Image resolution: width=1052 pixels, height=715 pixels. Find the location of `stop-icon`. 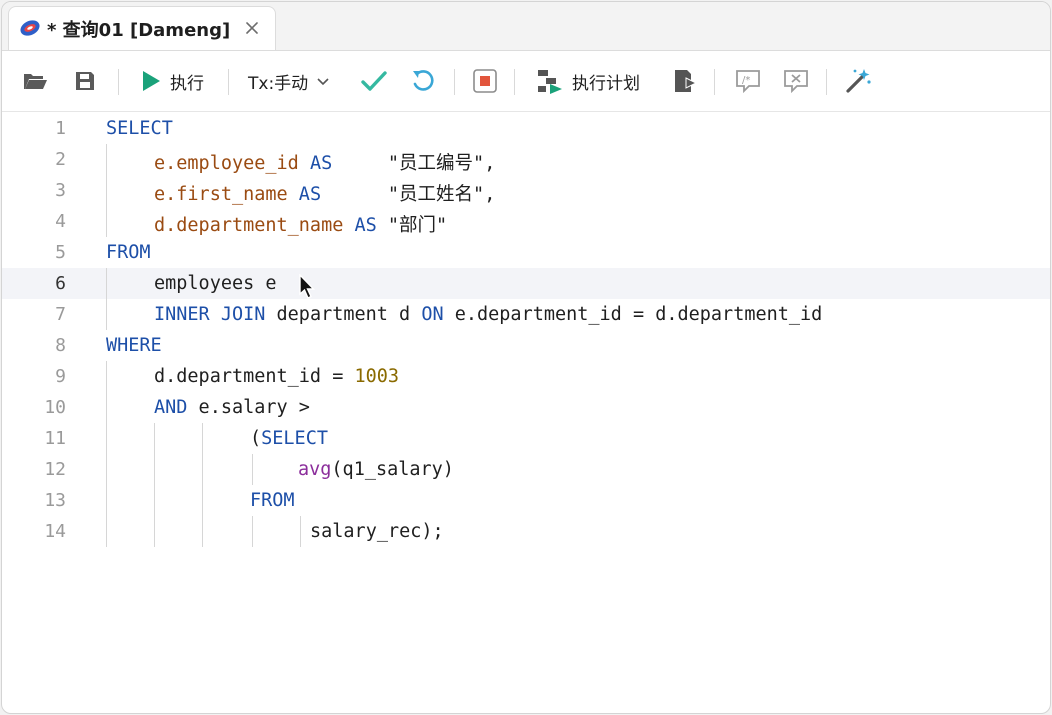

stop-icon is located at coordinates (485, 81).